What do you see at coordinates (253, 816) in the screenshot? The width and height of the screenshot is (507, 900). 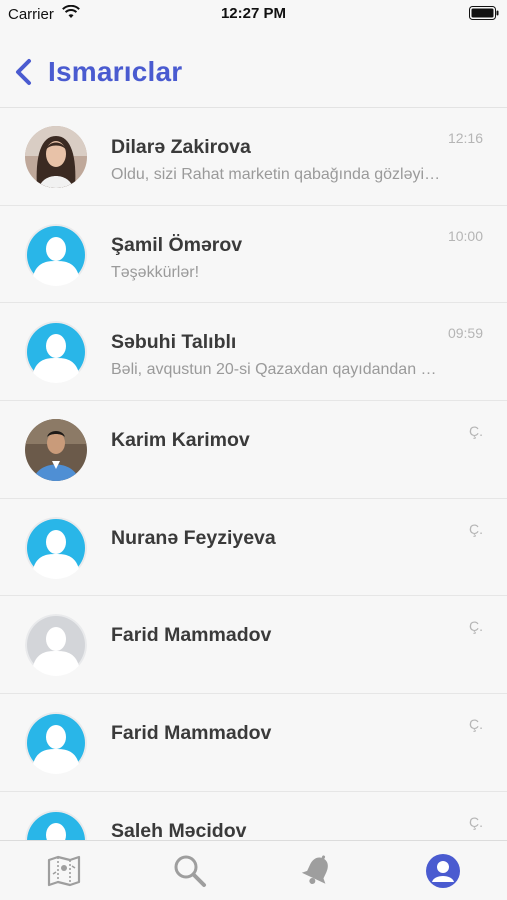 I see `conversation-row: Saleh Məcidov Ç.` at bounding box center [253, 816].